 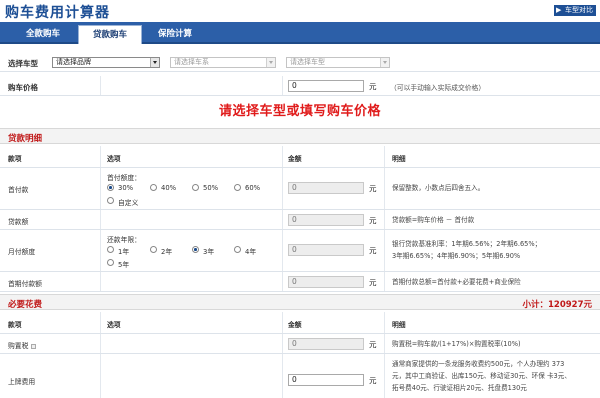 I want to click on price-input: 0, so click(x=326, y=86).